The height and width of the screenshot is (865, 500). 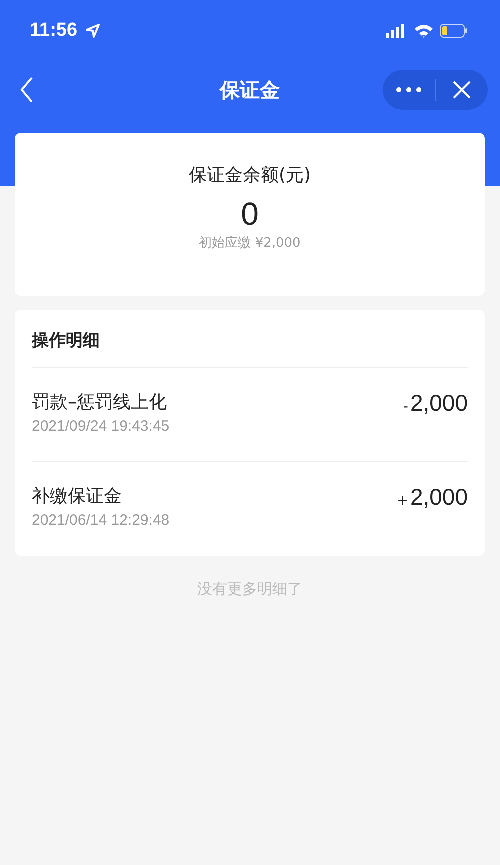 I want to click on balance-label: 保证金余额(元), so click(x=250, y=175).